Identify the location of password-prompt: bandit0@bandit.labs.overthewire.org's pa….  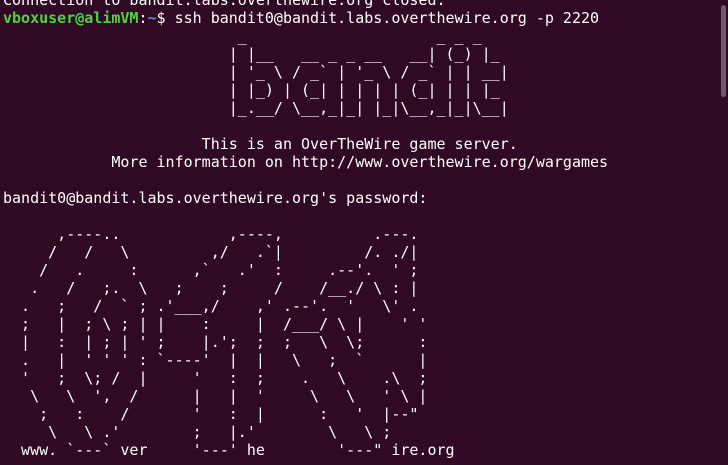
(215, 198).